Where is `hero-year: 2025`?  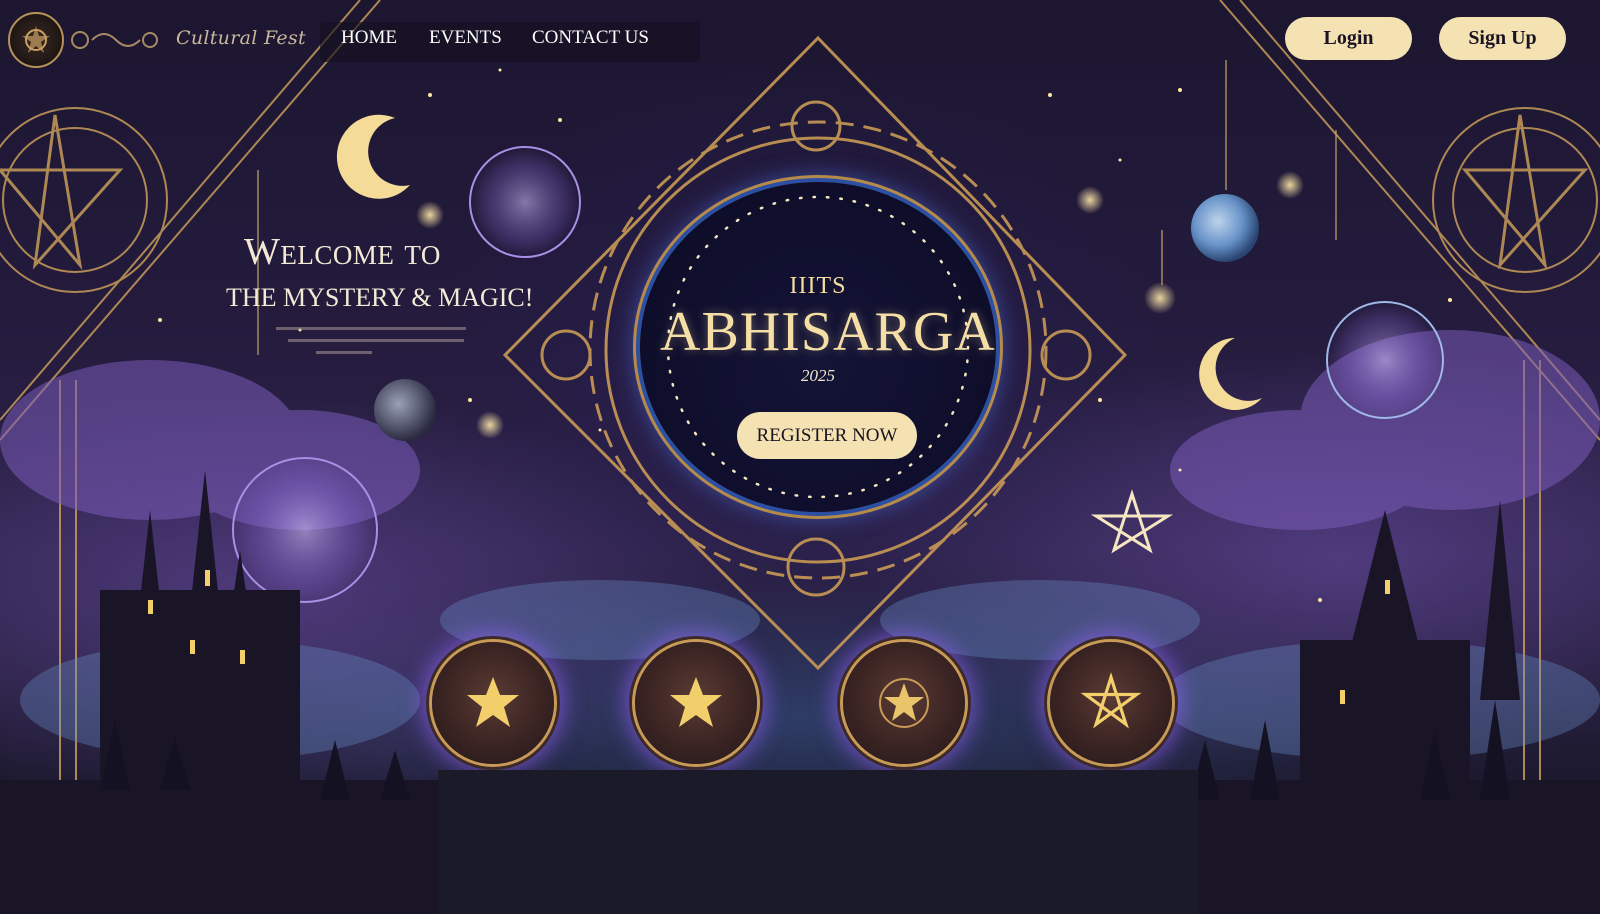 hero-year: 2025 is located at coordinates (818, 375).